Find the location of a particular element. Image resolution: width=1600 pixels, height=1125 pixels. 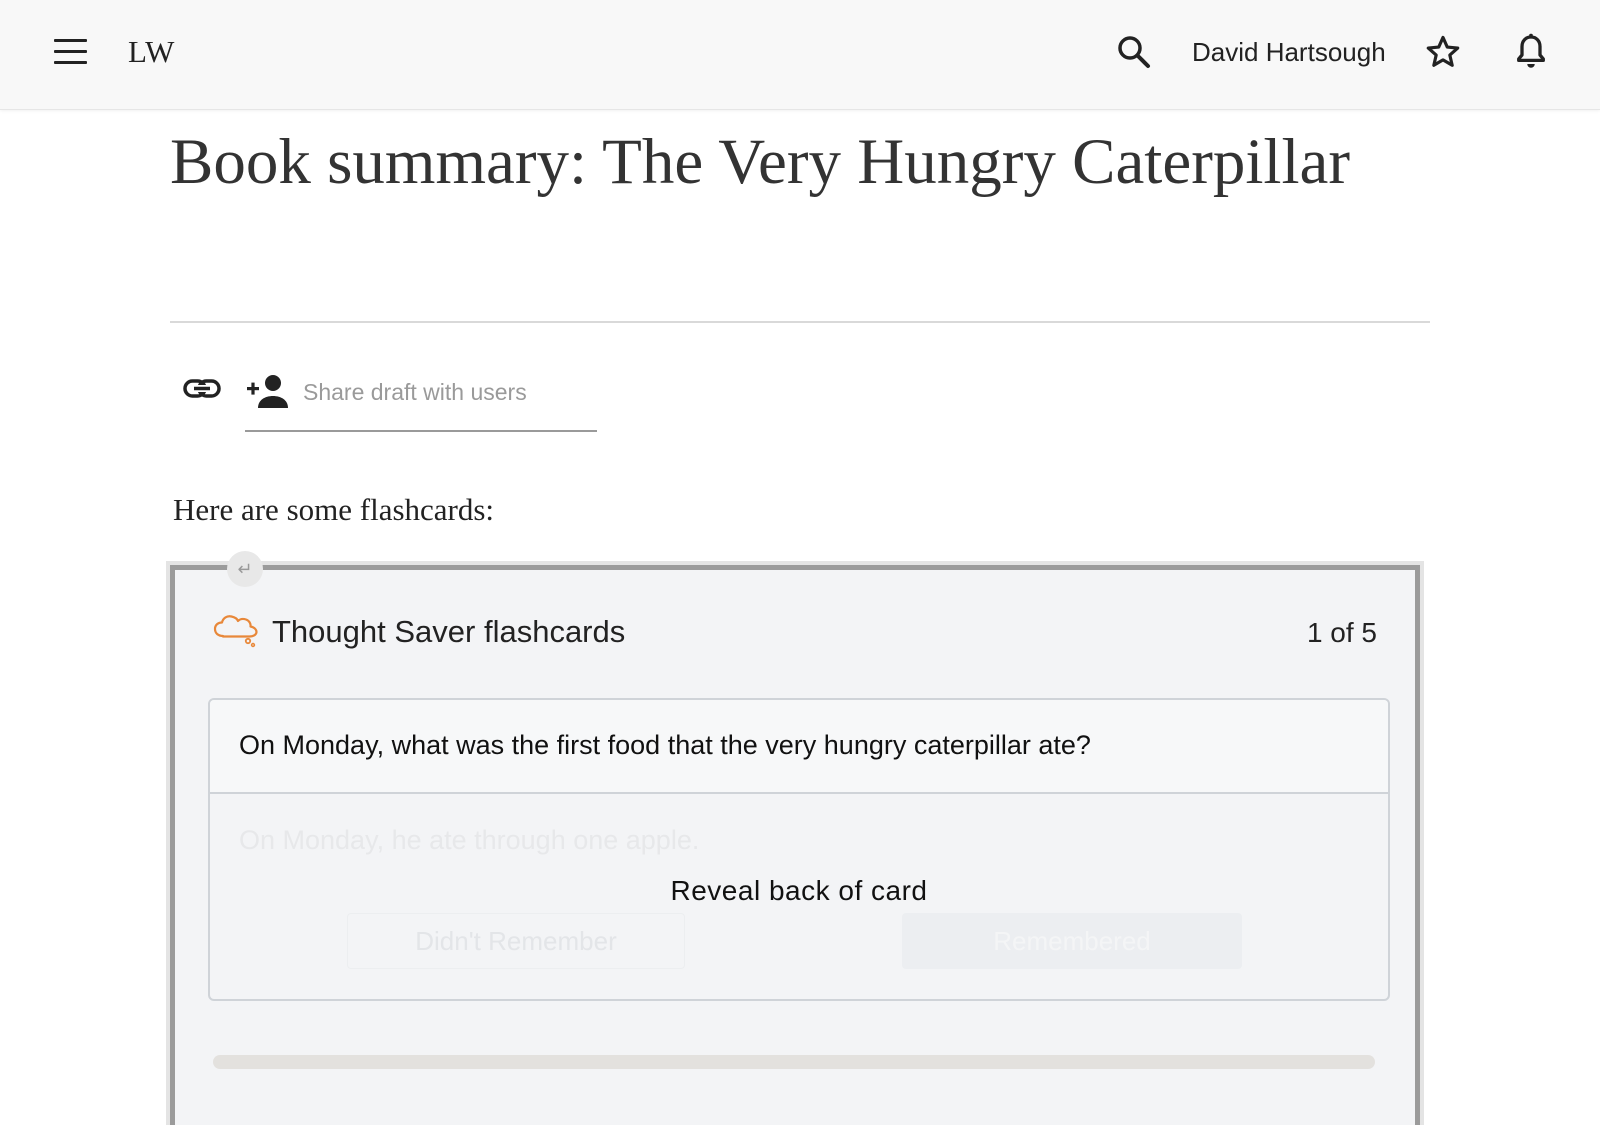

share-draft-field is located at coordinates (421, 400).